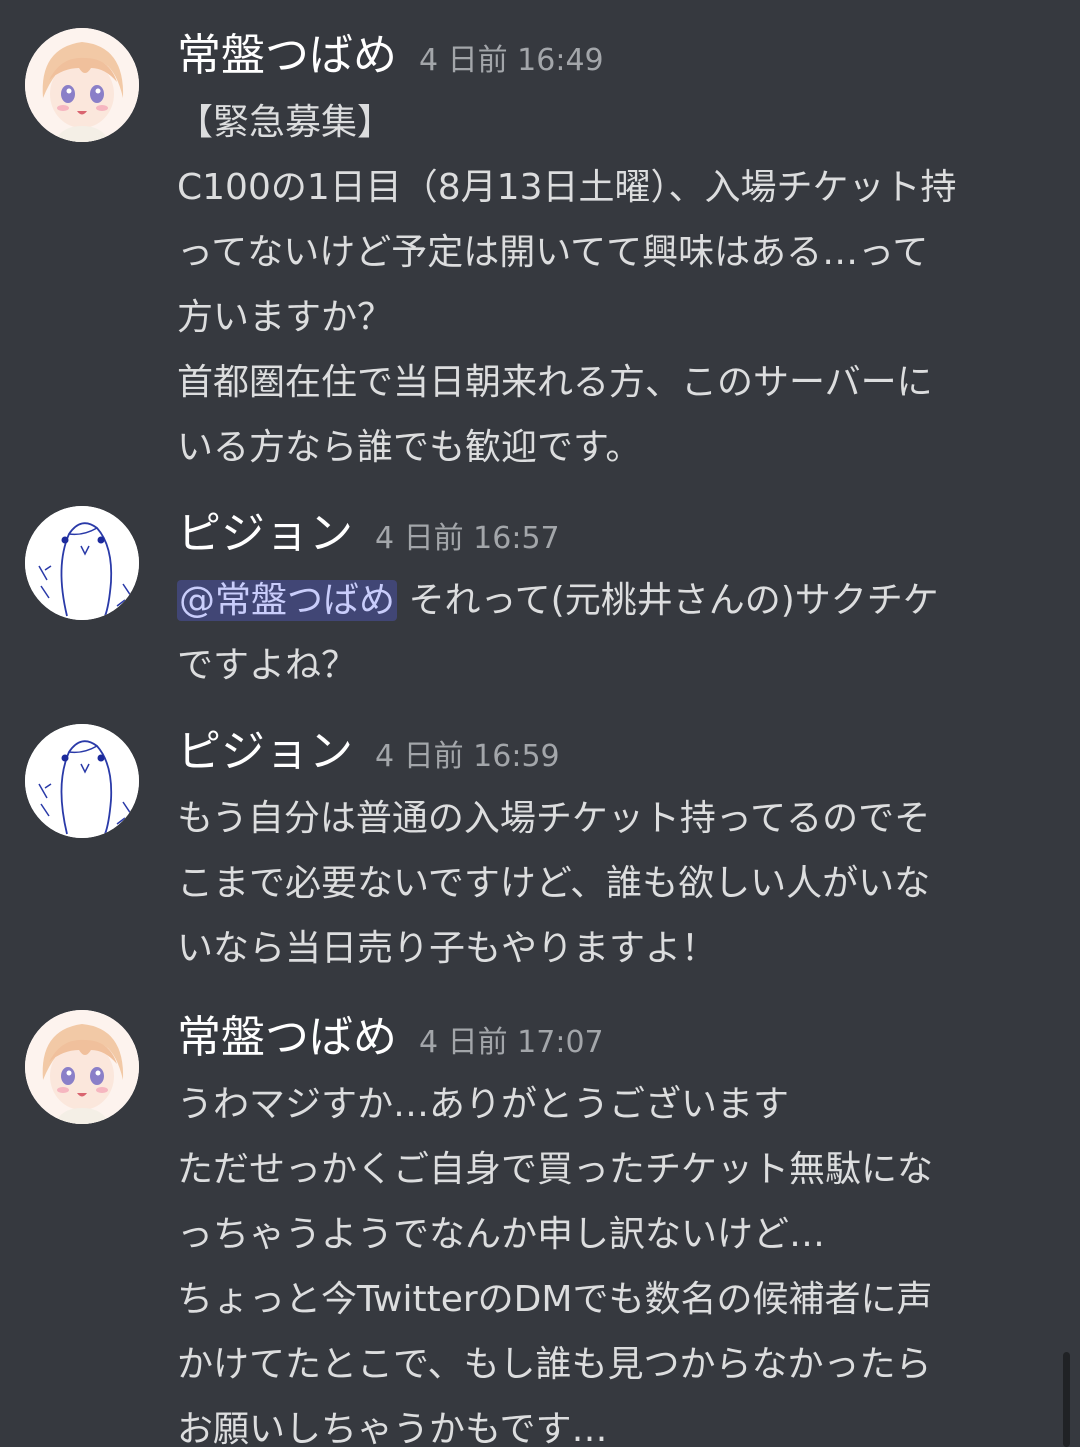 Image resolution: width=1080 pixels, height=1447 pixels. Describe the element at coordinates (409, 447) in the screenshot. I see `message-line: いる方なら誰でも歓迎です。` at that location.